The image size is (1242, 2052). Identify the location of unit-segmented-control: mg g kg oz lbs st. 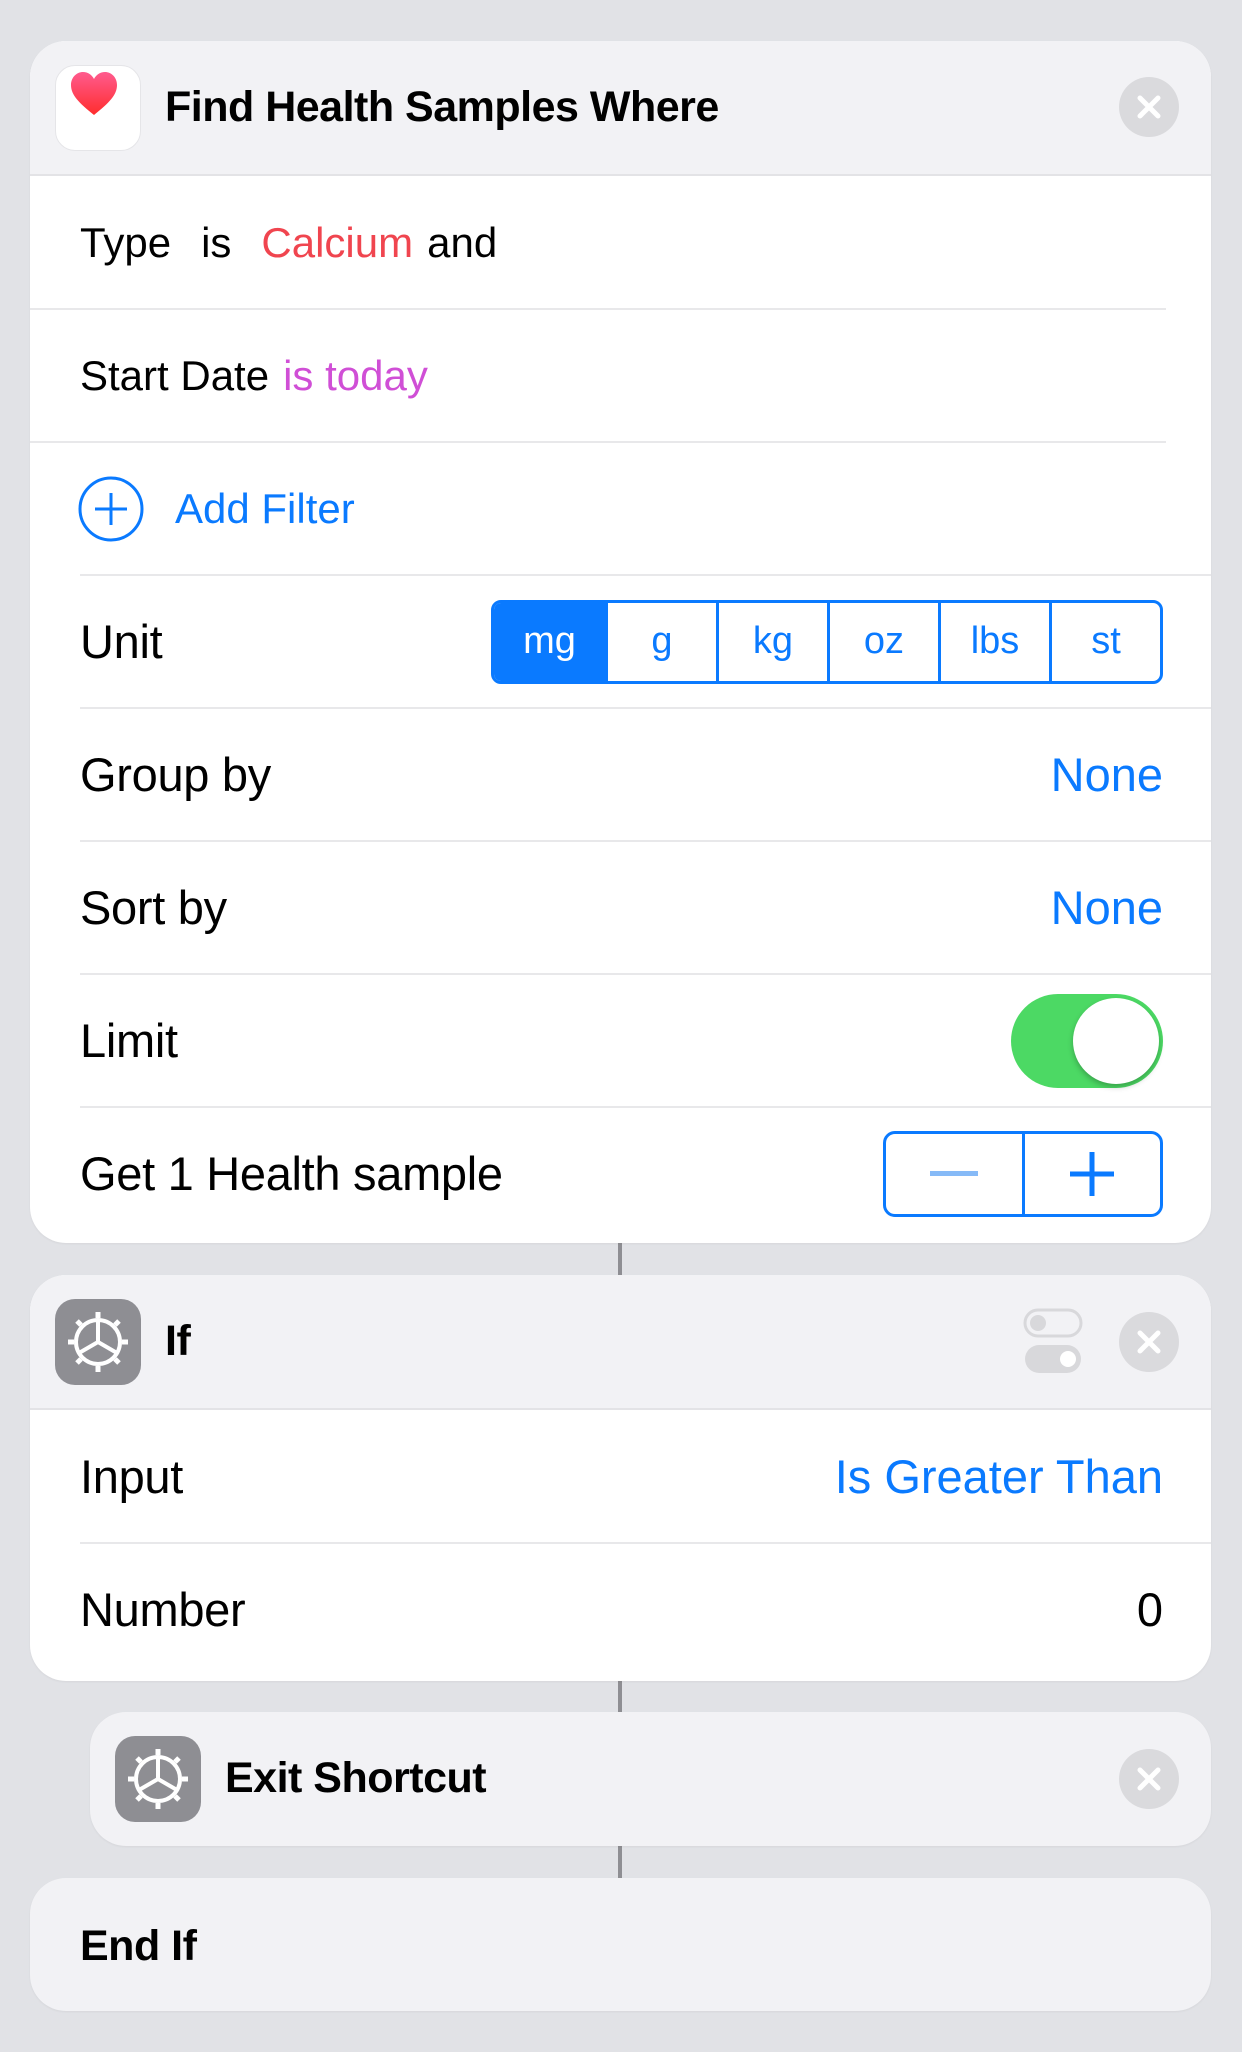
(827, 641).